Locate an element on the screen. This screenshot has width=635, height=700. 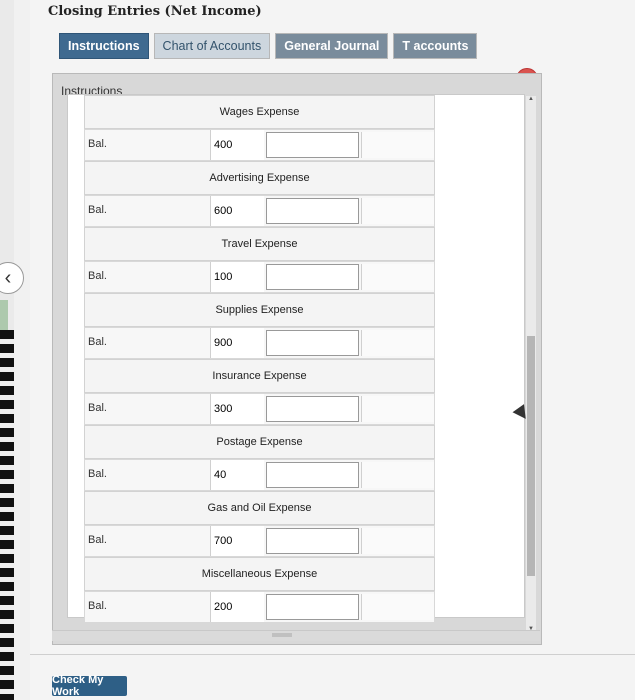
account-block: Advertising Expense Bal. 600 is located at coordinates (296, 194).